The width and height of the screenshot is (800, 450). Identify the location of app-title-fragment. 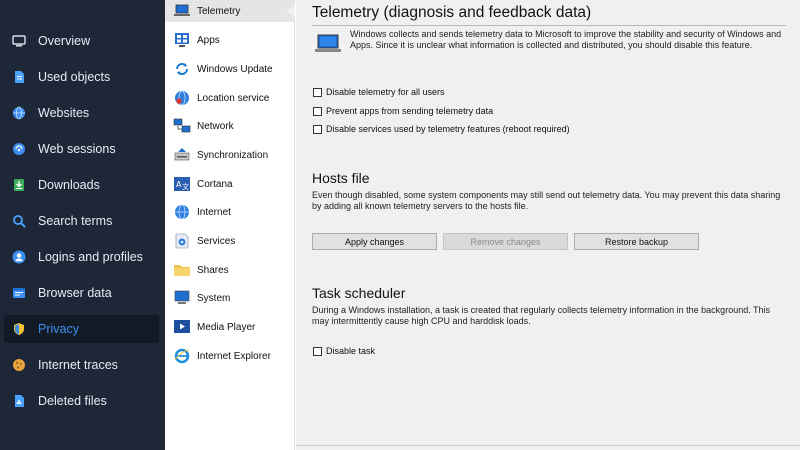
(83, 3).